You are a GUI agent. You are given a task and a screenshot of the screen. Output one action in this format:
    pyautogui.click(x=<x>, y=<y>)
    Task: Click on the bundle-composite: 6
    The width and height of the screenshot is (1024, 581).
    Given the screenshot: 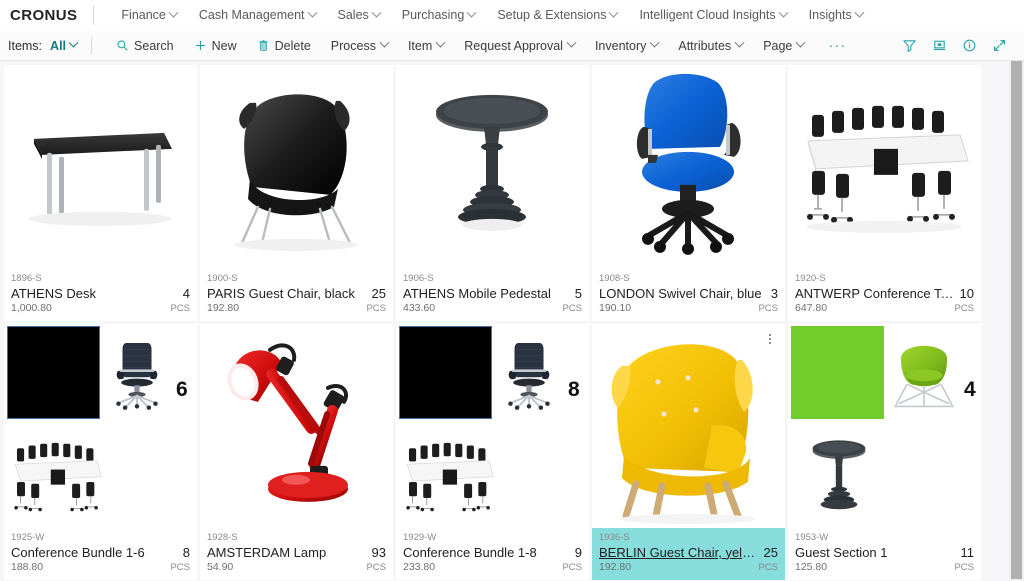 What is the action you would take?
    pyautogui.click(x=100, y=426)
    